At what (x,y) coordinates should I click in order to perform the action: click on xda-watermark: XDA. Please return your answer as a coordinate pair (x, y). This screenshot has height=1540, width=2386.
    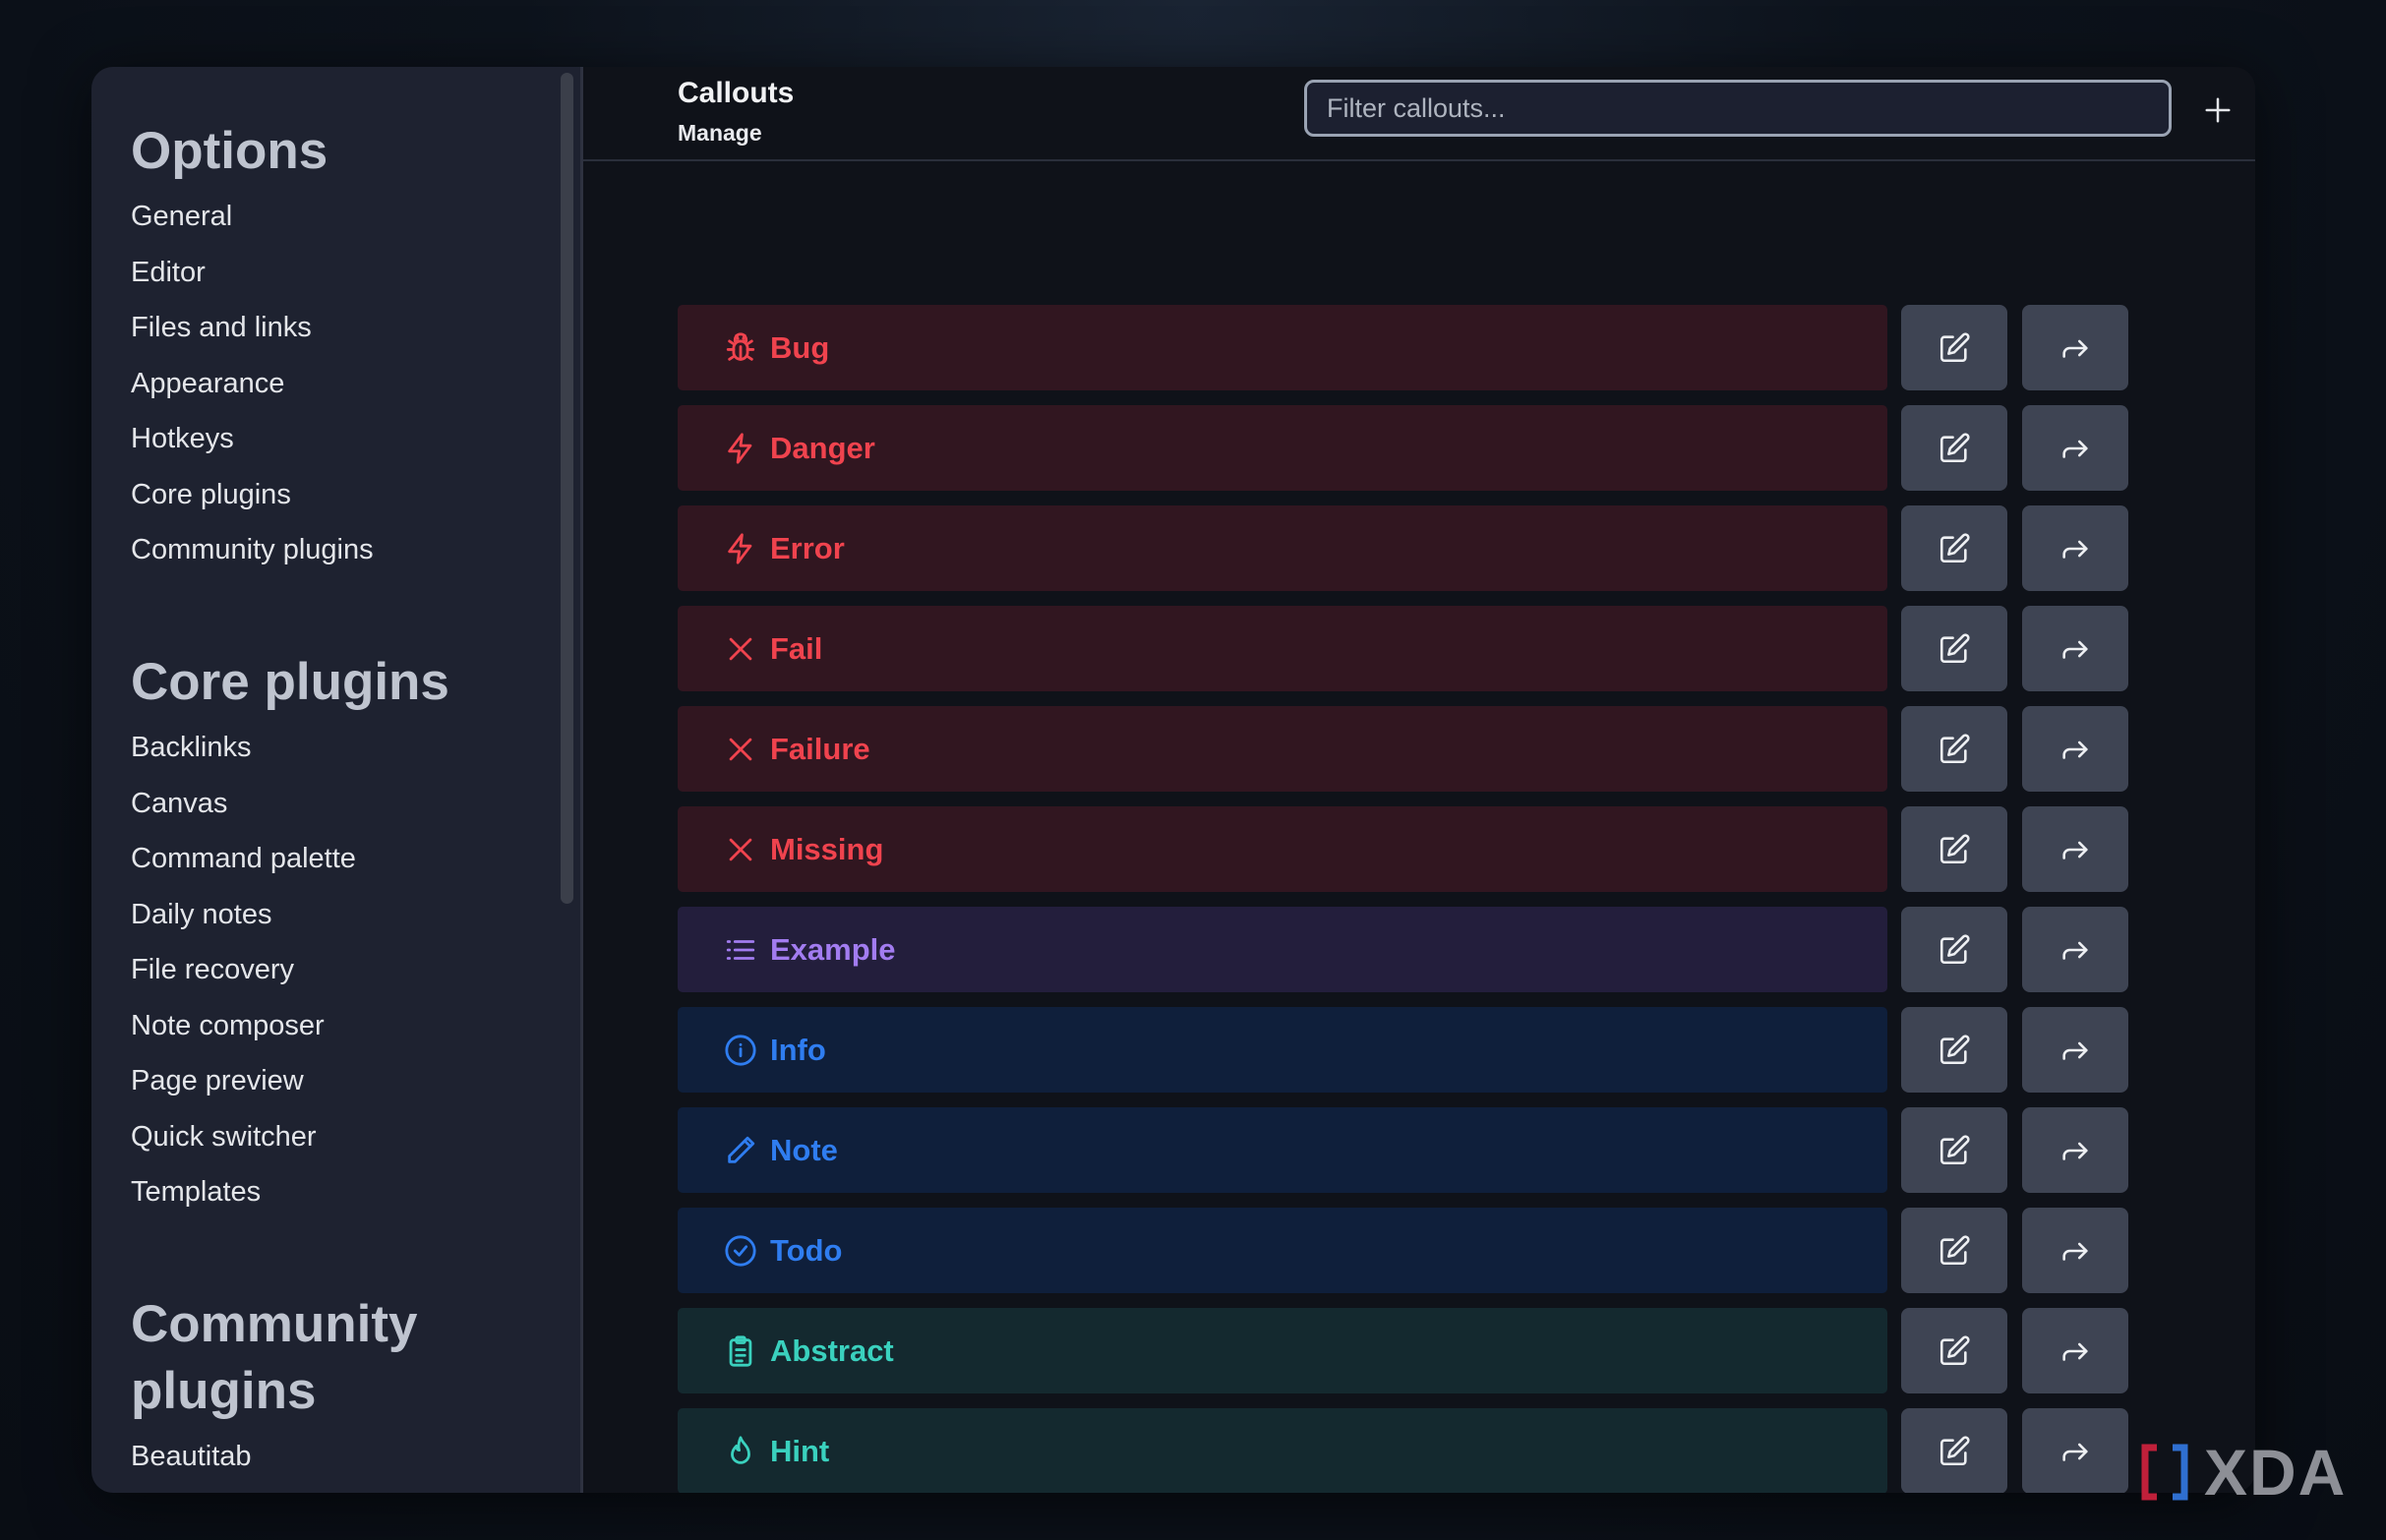
    Looking at the image, I should click on (2243, 1473).